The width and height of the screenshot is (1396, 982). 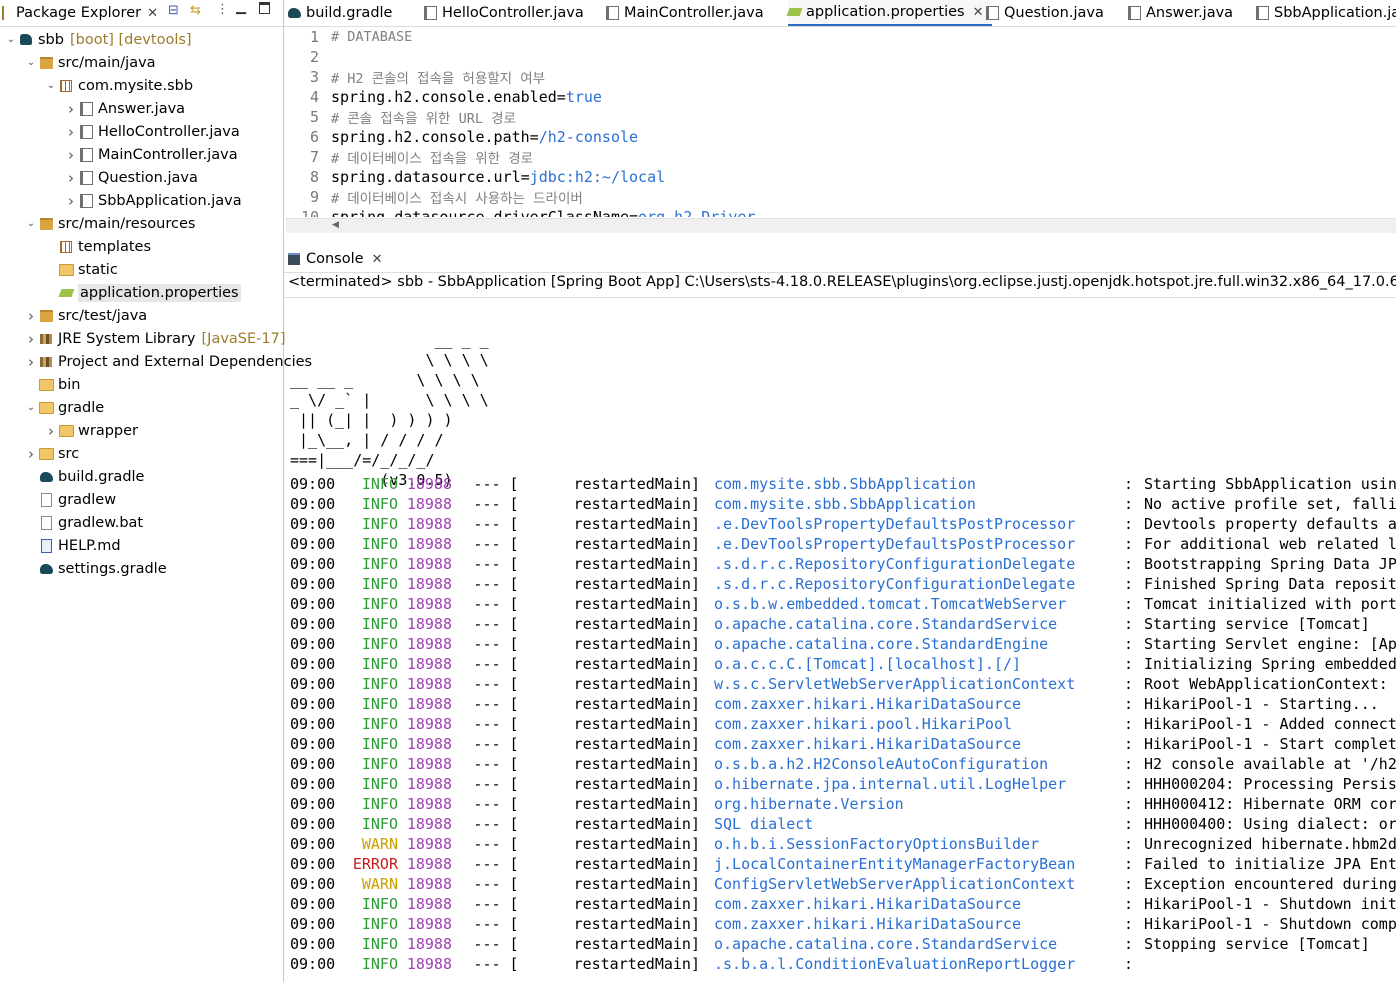 What do you see at coordinates (81, 269) in the screenshot?
I see `tree-item: static` at bounding box center [81, 269].